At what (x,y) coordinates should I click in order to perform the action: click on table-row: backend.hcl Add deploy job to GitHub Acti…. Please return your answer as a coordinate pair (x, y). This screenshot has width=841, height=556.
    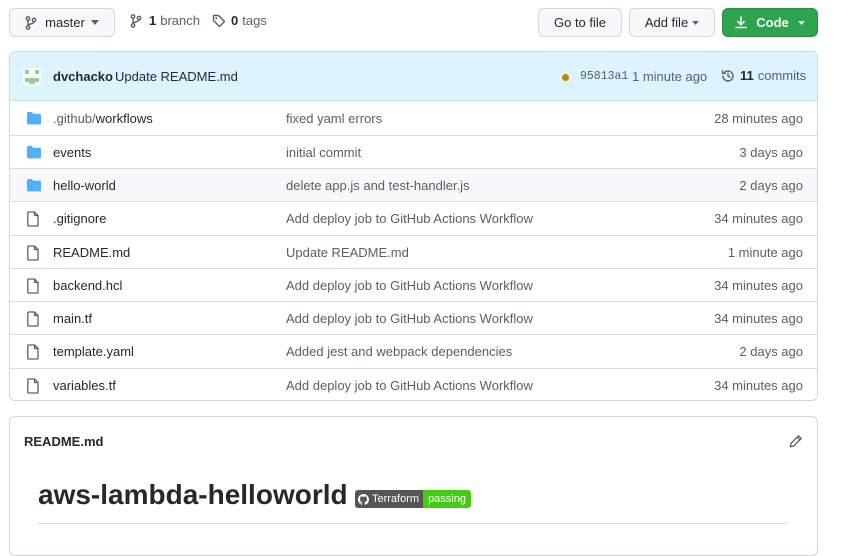
    Looking at the image, I should click on (413, 284).